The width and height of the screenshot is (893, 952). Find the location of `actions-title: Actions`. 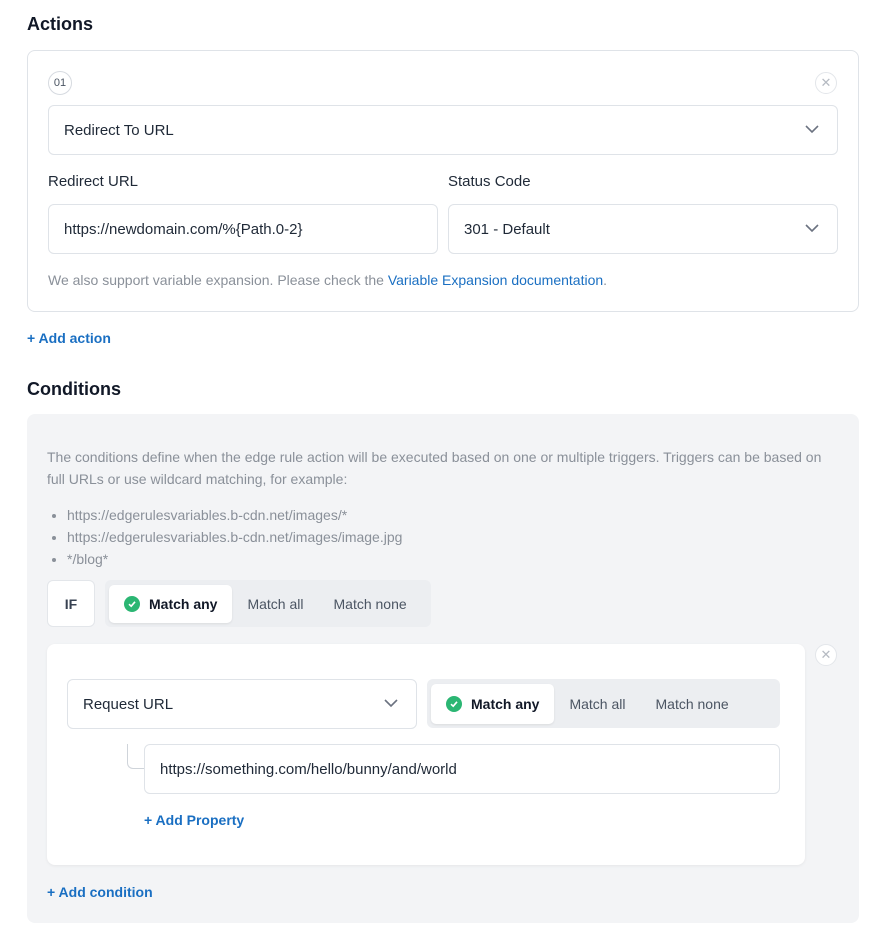

actions-title: Actions is located at coordinates (60, 24).